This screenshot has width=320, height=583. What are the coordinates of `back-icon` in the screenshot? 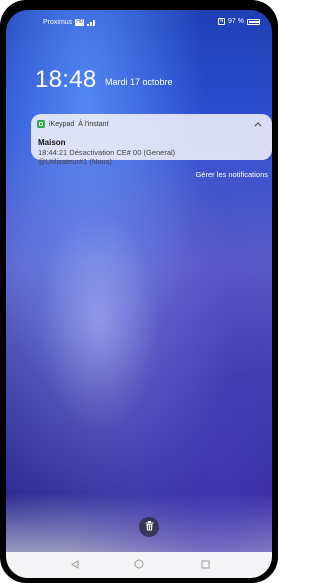 It's located at (75, 564).